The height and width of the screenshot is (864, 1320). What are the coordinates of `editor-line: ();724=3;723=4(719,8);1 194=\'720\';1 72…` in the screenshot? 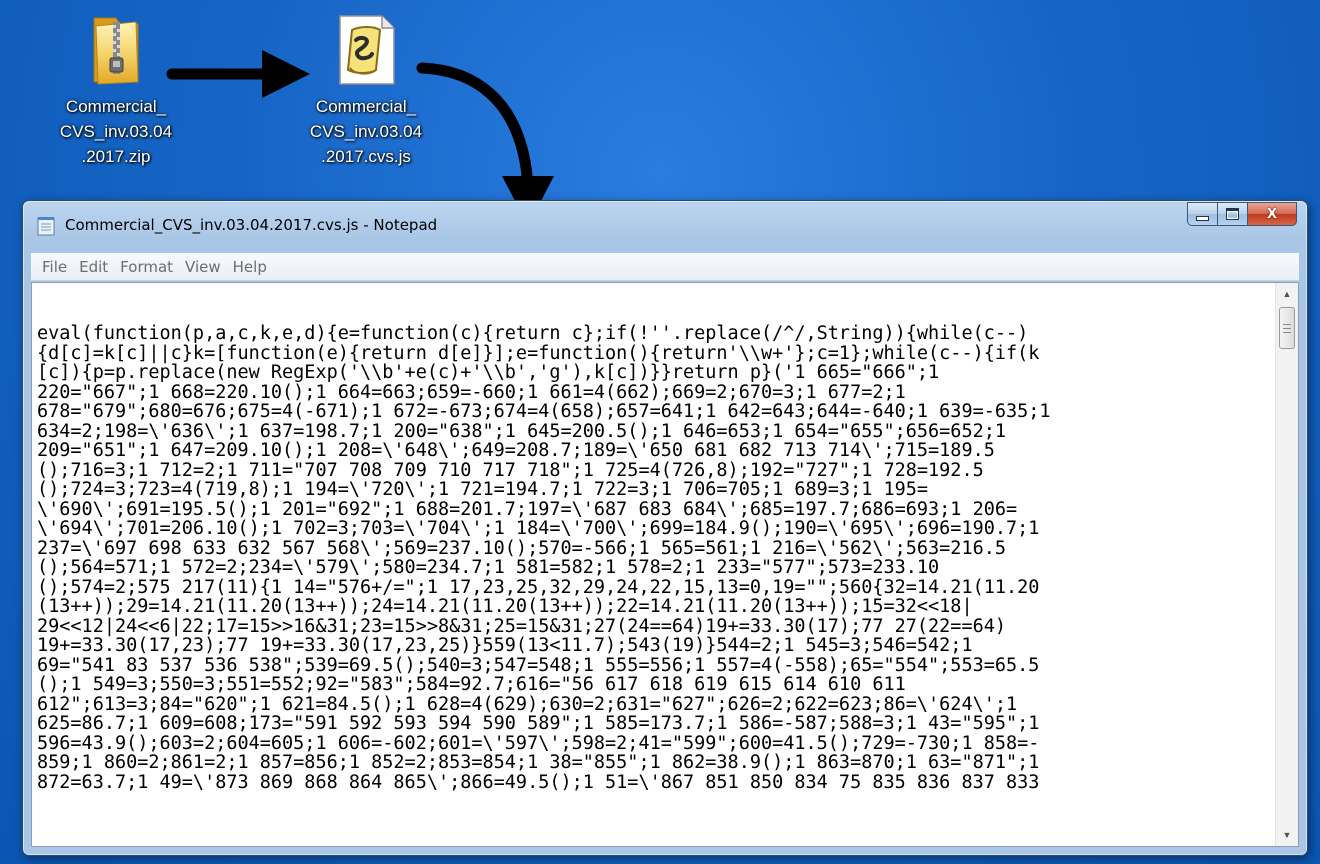 It's located at (483, 489).